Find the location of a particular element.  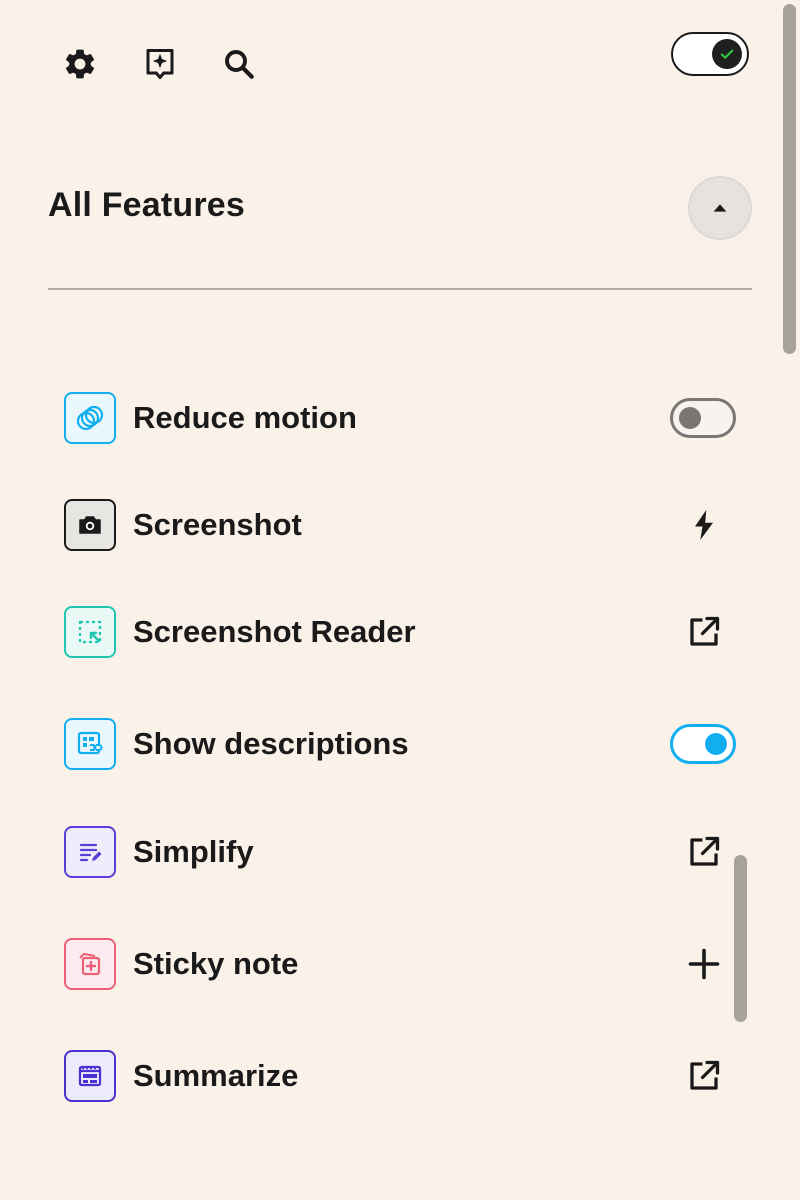

master-toggle is located at coordinates (710, 54).